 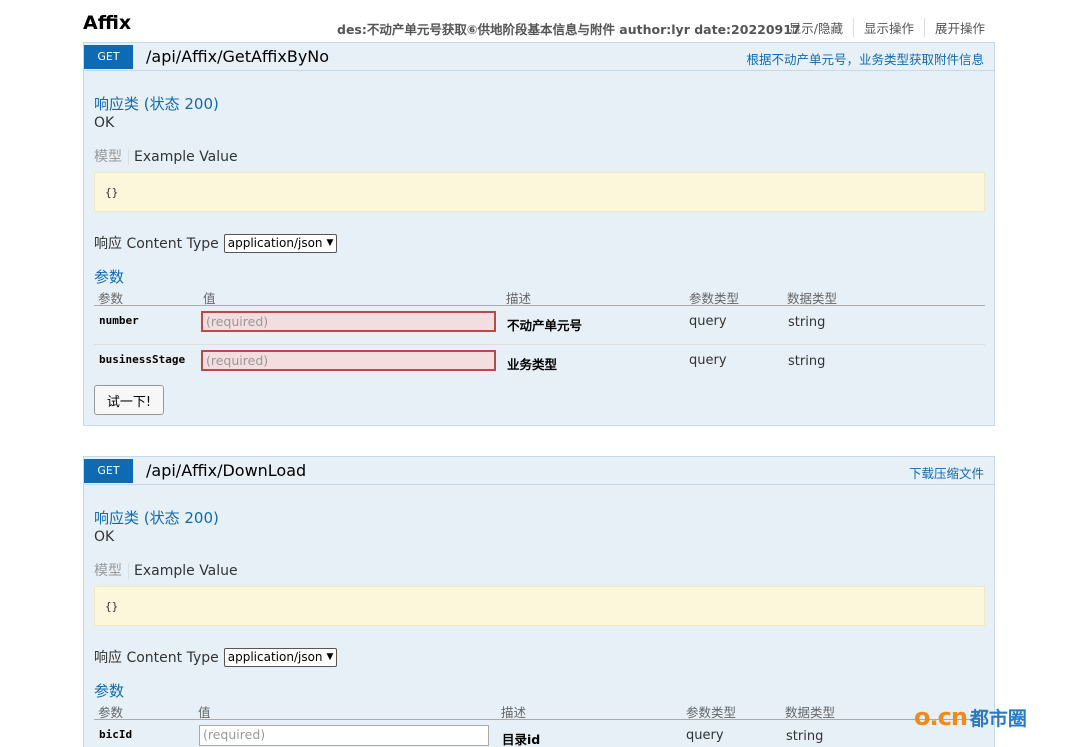 I want to click on bic-id-input: (required), so click(x=344, y=735).